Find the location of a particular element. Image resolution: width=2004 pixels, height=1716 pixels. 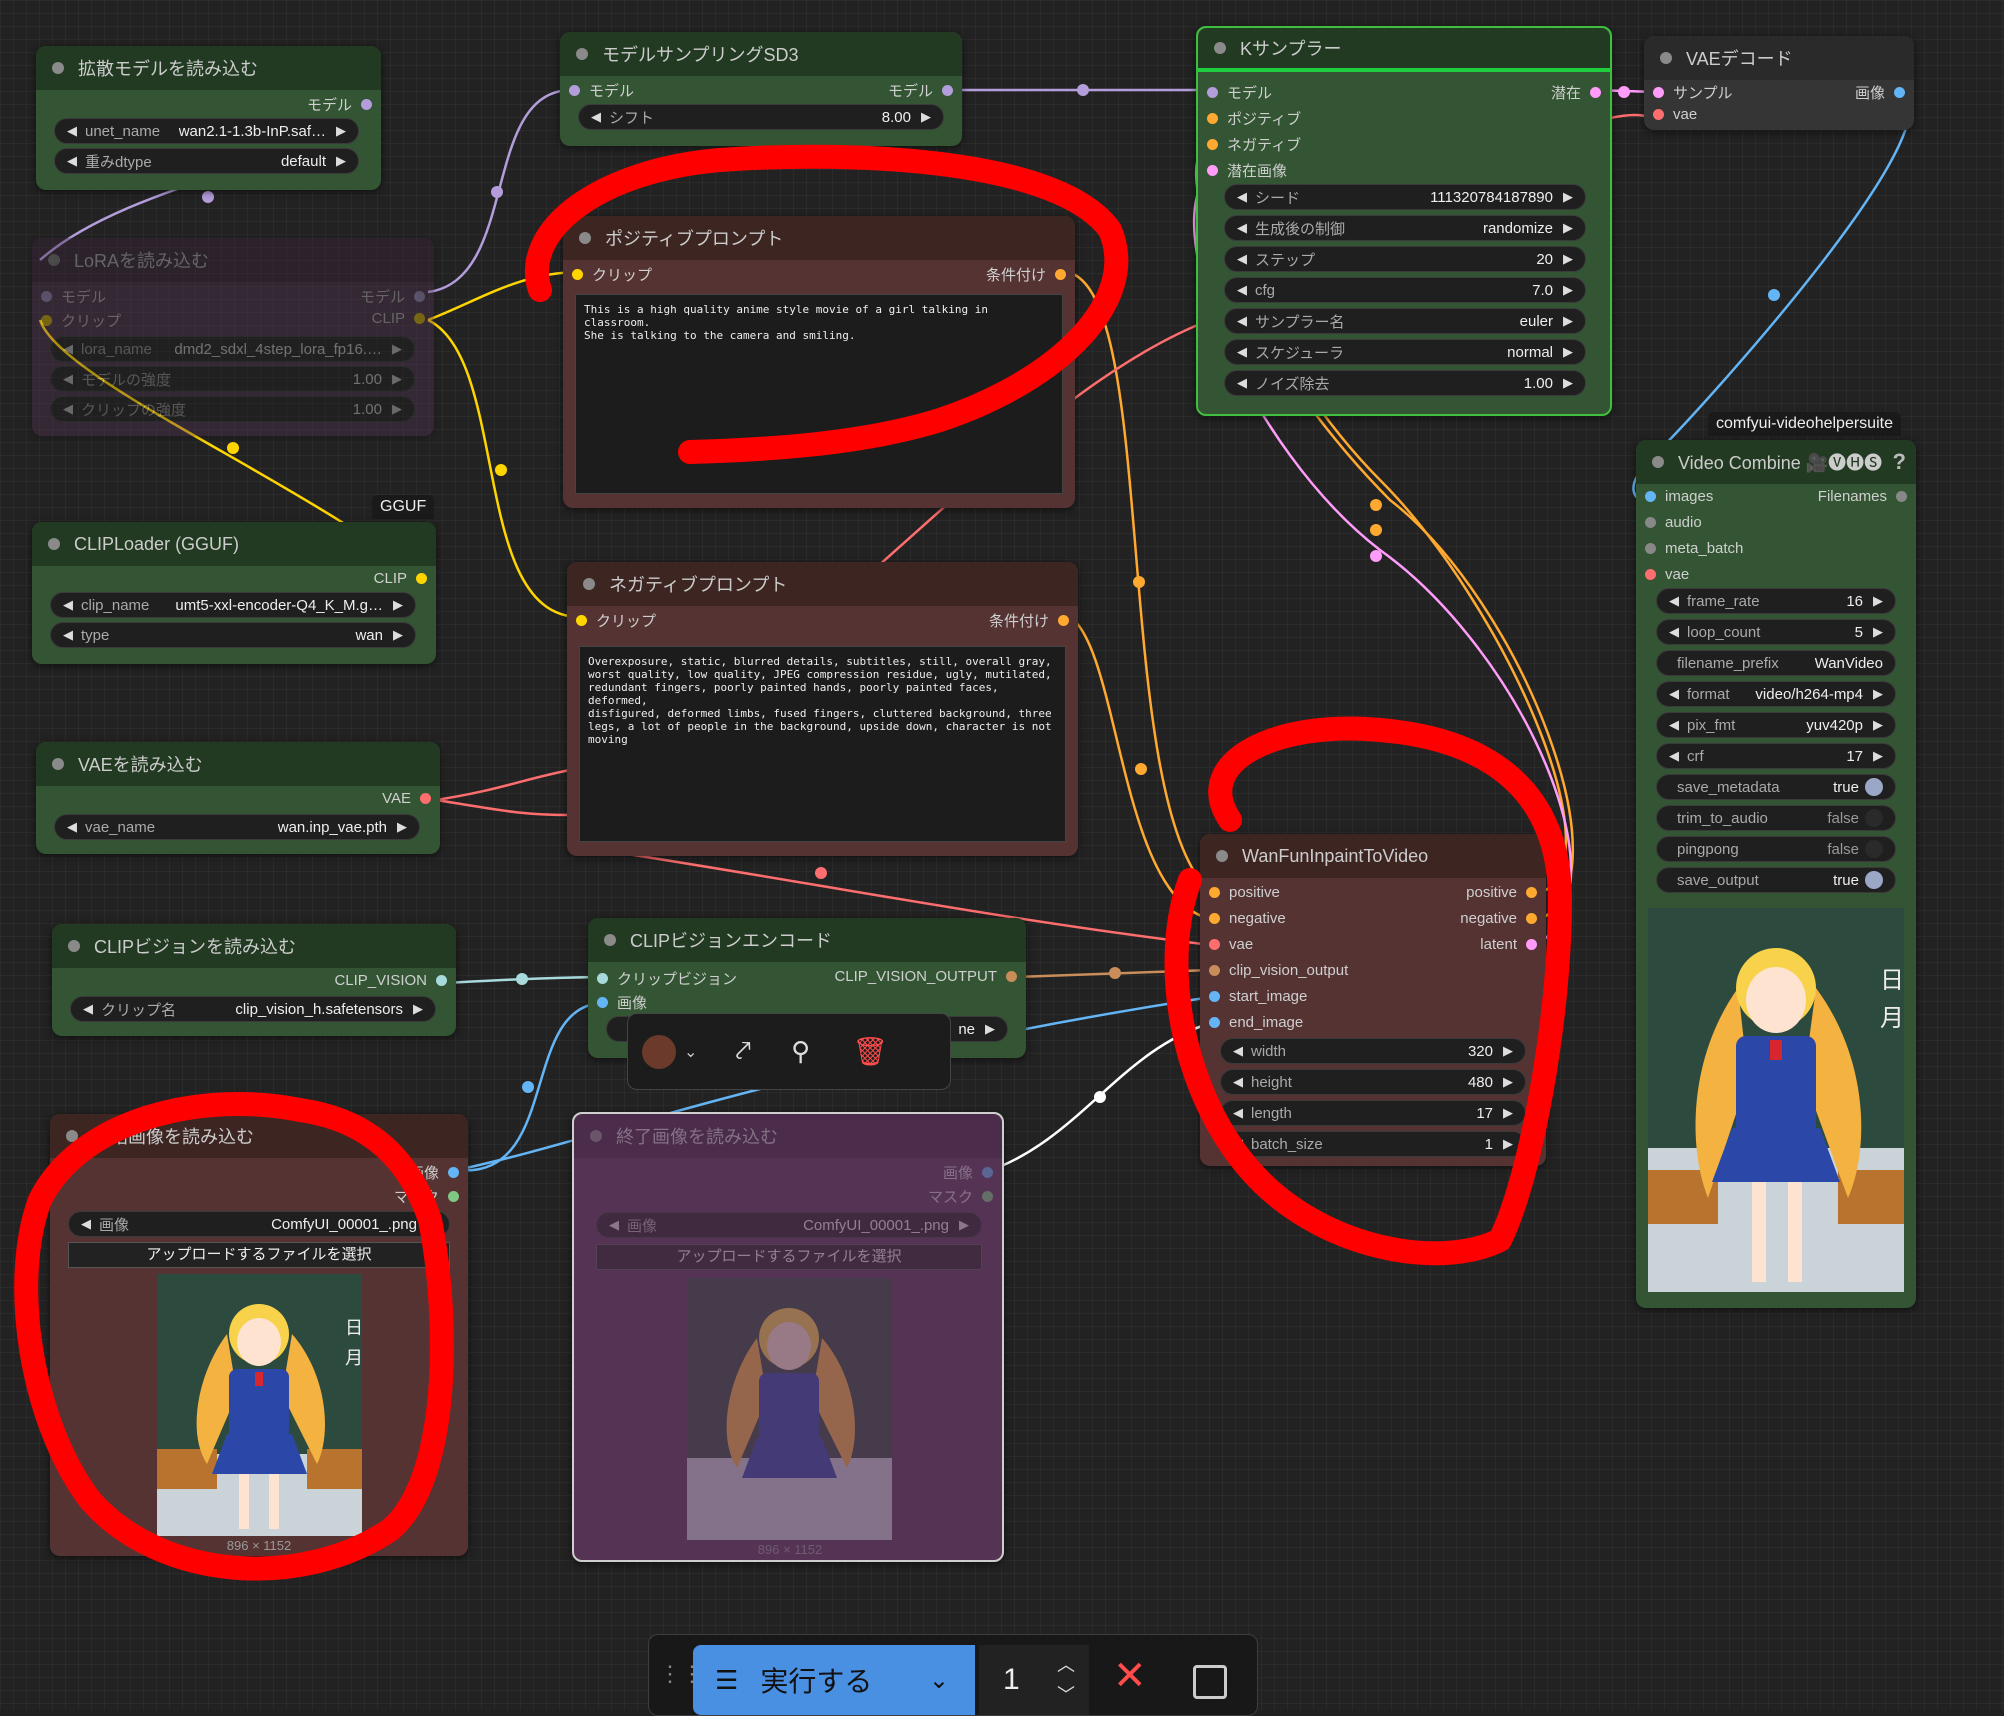

widget-length: ◀ length 17 ▶ is located at coordinates (1373, 1113).